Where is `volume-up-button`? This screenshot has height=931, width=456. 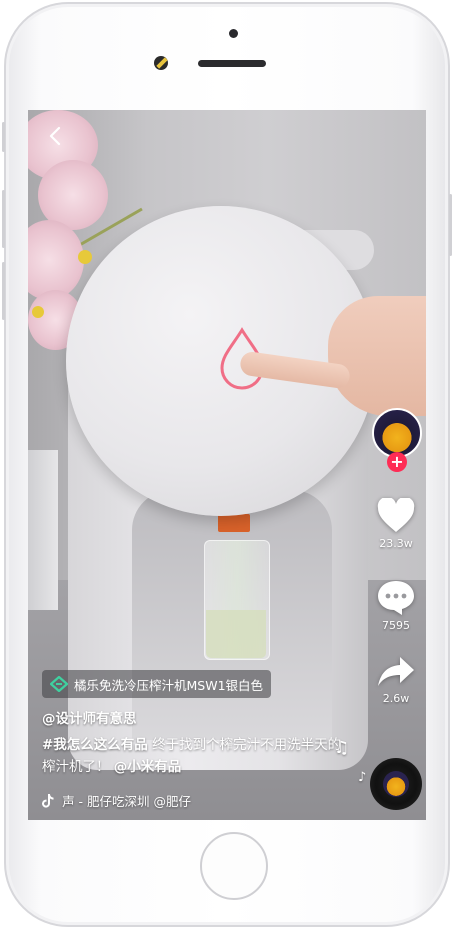
volume-up-button is located at coordinates (3, 219).